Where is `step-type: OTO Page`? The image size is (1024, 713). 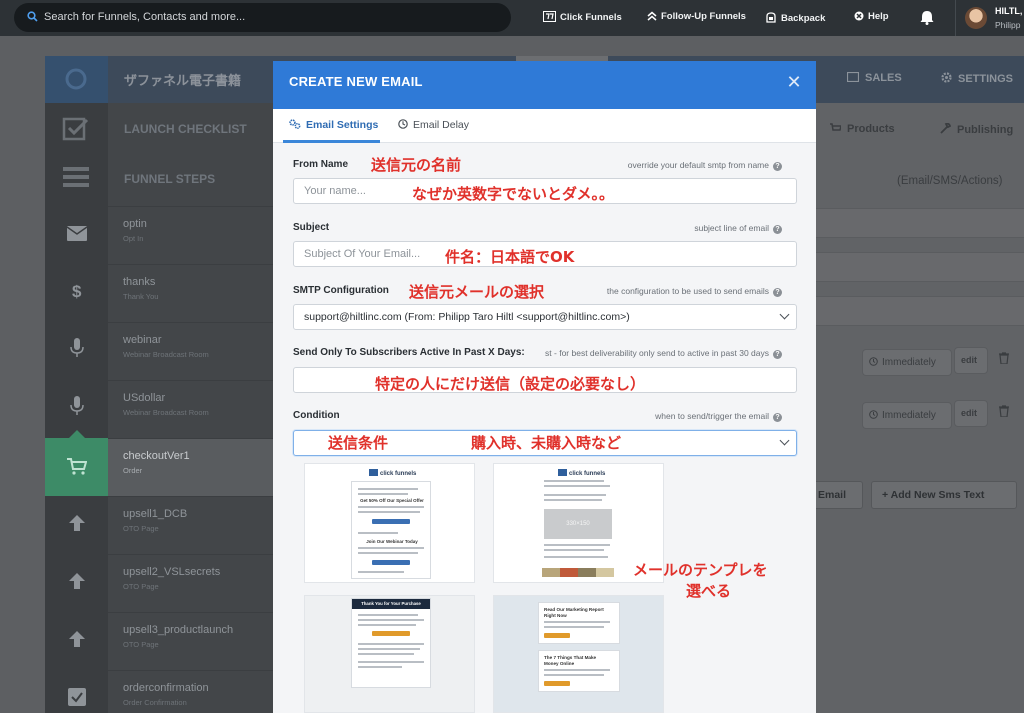
step-type: OTO Page is located at coordinates (141, 644).